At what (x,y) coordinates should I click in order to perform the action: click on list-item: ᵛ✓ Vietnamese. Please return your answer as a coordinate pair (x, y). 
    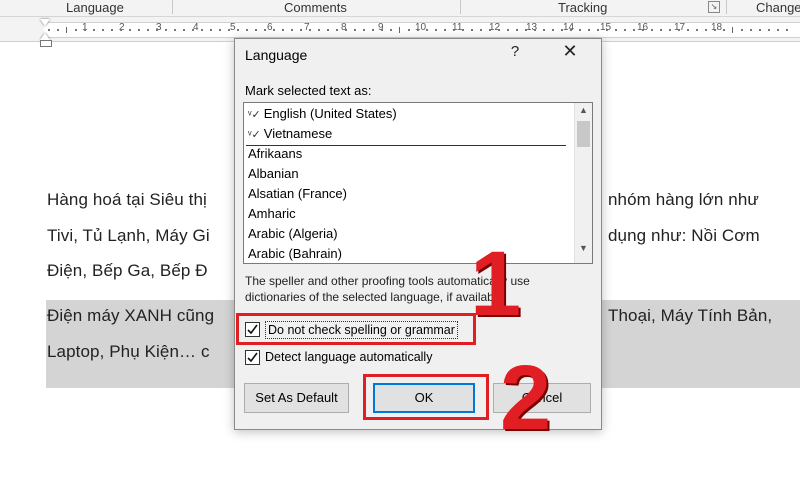
    Looking at the image, I should click on (290, 134).